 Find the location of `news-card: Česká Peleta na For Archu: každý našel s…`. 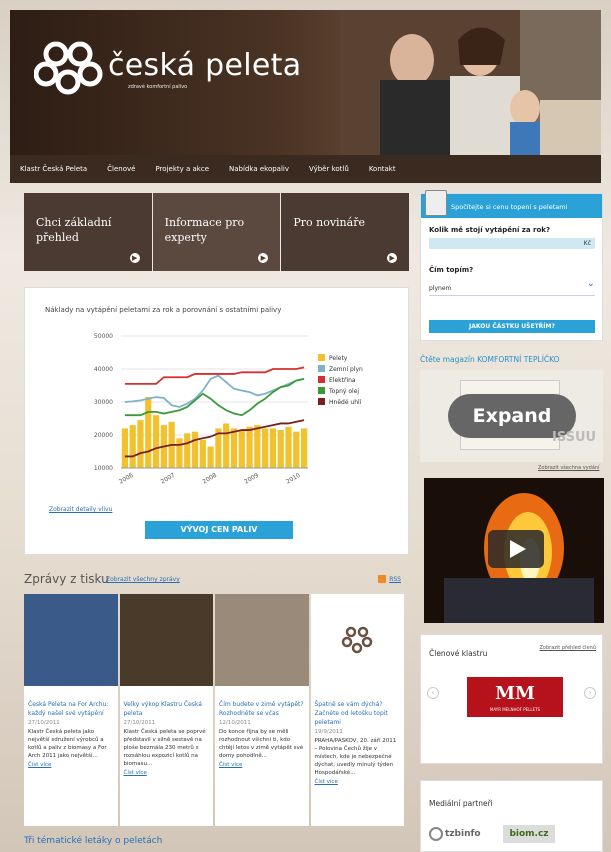

news-card: Česká Peleta na For Archu: každý našel s… is located at coordinates (71, 710).